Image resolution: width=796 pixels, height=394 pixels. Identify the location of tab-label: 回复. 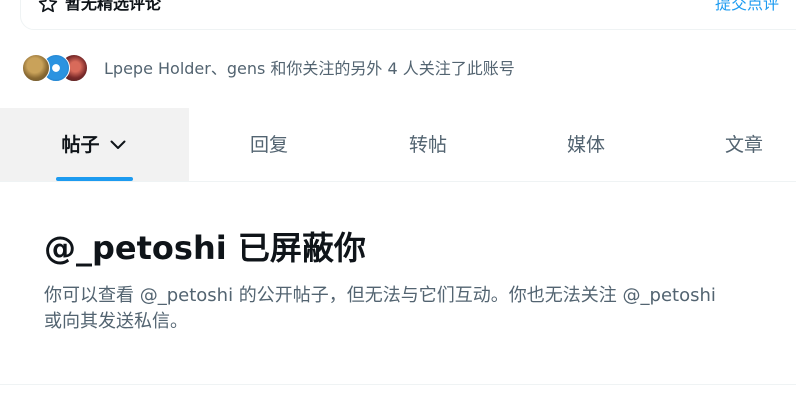
(268, 144).